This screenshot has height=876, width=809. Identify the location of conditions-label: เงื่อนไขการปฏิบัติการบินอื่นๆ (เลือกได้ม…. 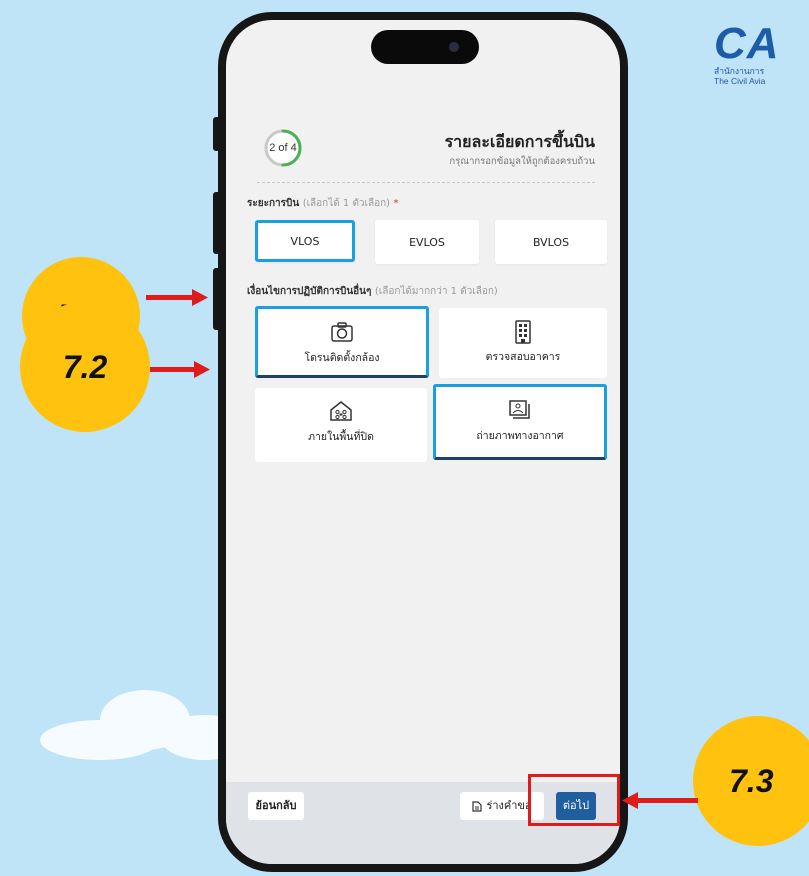
(372, 291).